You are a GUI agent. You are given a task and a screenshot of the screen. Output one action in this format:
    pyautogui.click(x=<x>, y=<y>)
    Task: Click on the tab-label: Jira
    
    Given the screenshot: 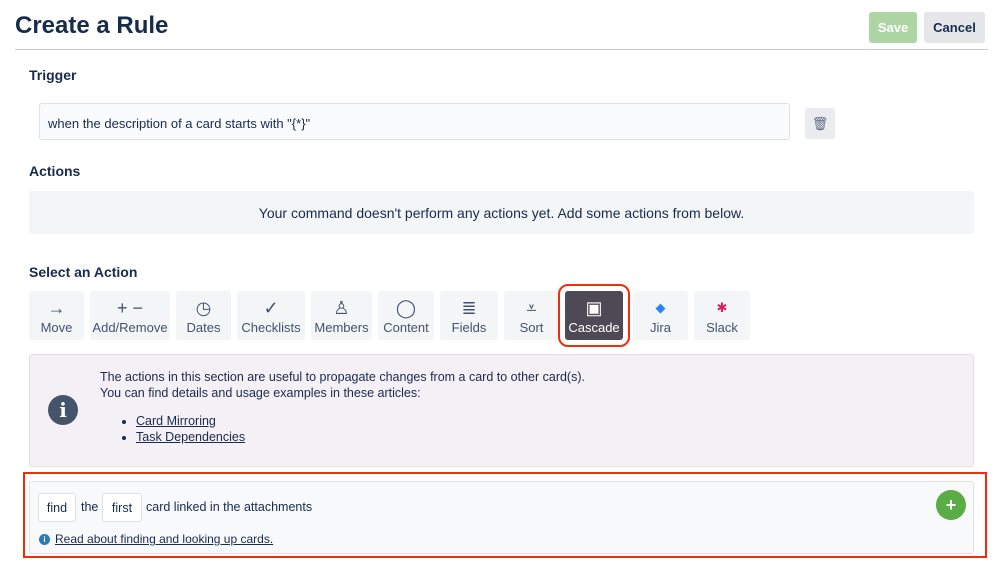 What is the action you would take?
    pyautogui.click(x=660, y=327)
    